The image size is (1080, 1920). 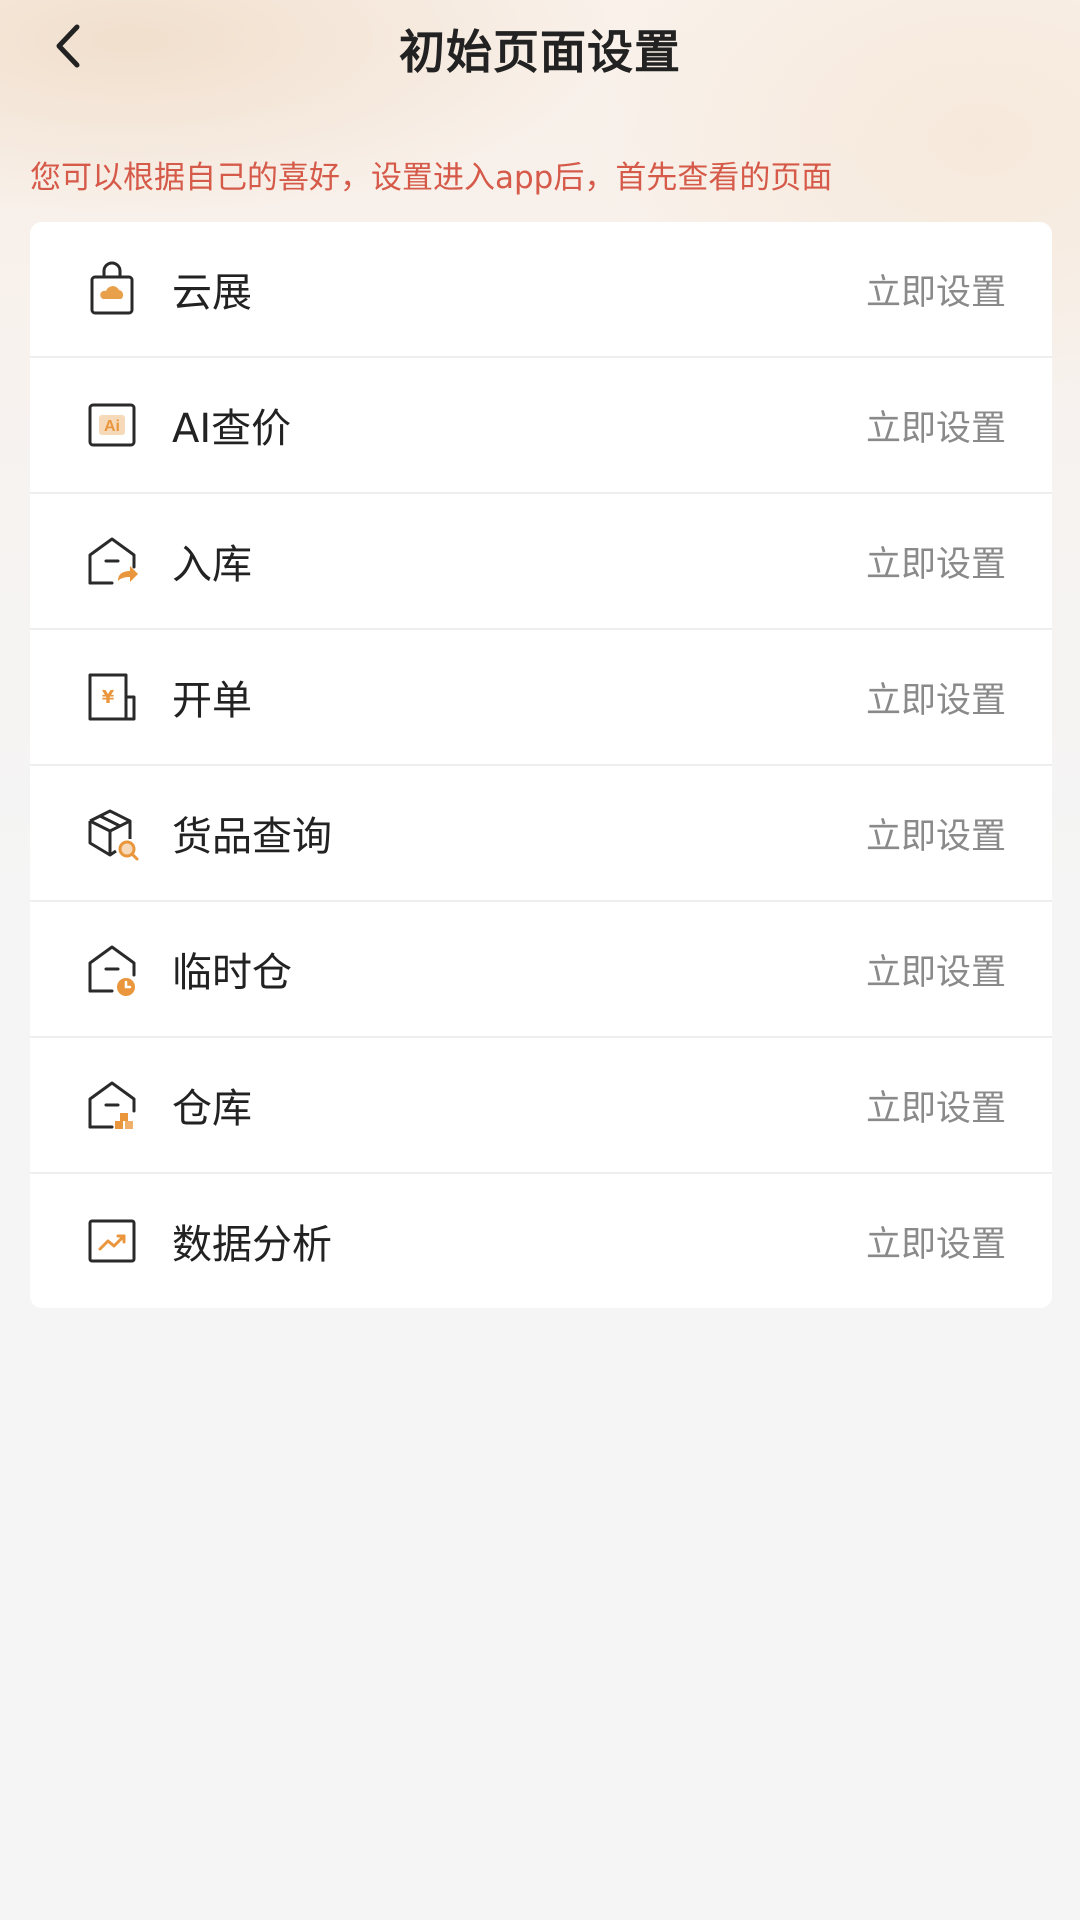 I want to click on list-item-warehouse: 仓库 立即设置, so click(x=541, y=1106).